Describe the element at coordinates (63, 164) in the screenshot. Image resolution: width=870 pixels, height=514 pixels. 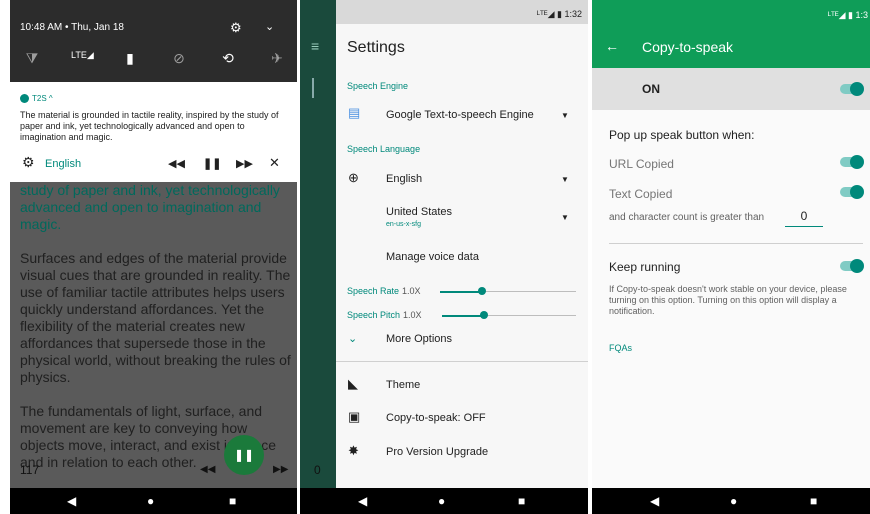
I see `notification-language: English` at that location.